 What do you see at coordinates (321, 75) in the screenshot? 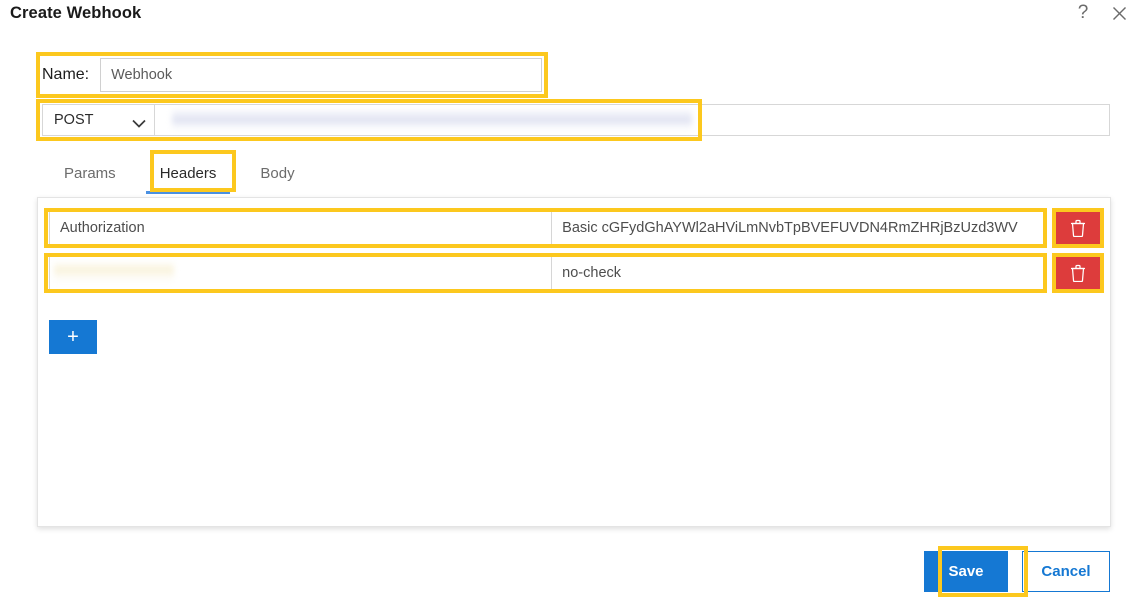
I see `name-input` at bounding box center [321, 75].